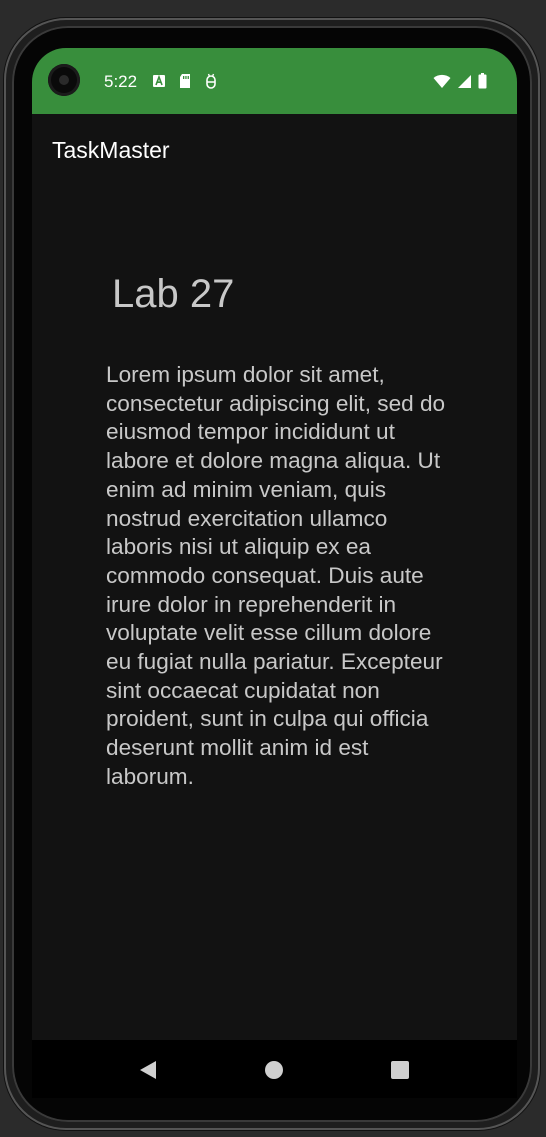  I want to click on front-camera, so click(64, 80).